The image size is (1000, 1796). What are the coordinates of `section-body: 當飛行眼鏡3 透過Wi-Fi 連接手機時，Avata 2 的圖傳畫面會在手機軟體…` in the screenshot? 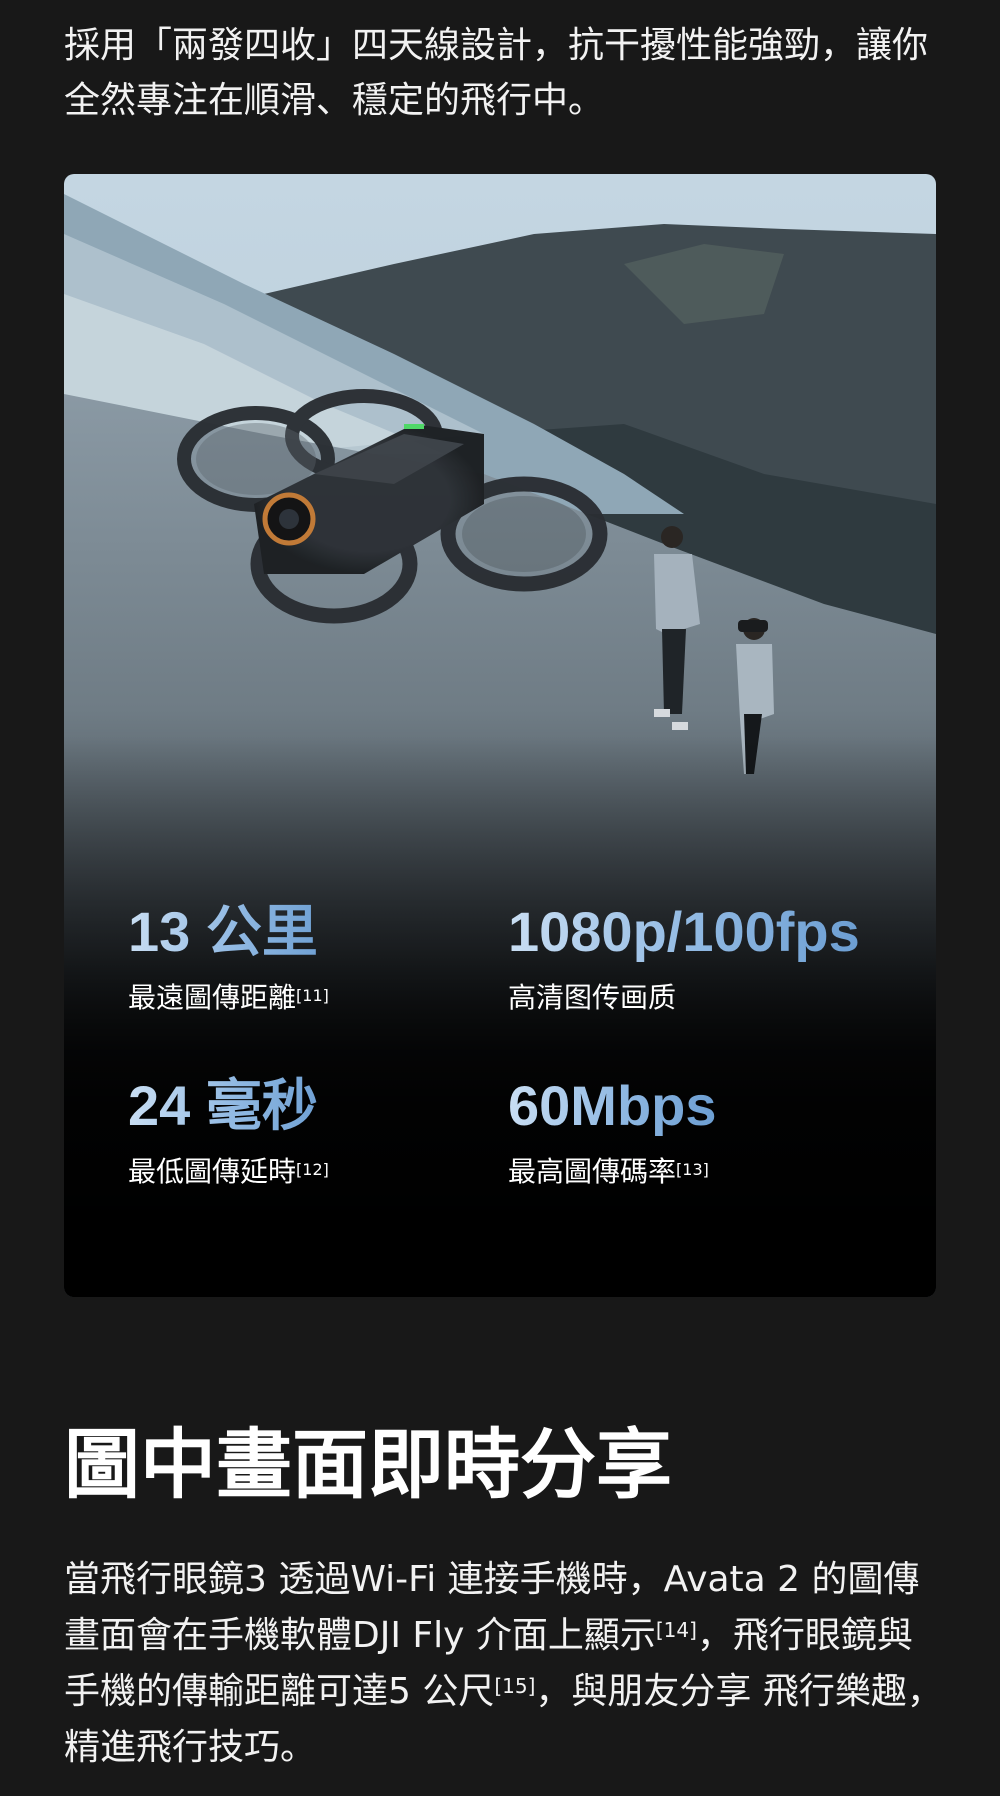 It's located at (503, 1663).